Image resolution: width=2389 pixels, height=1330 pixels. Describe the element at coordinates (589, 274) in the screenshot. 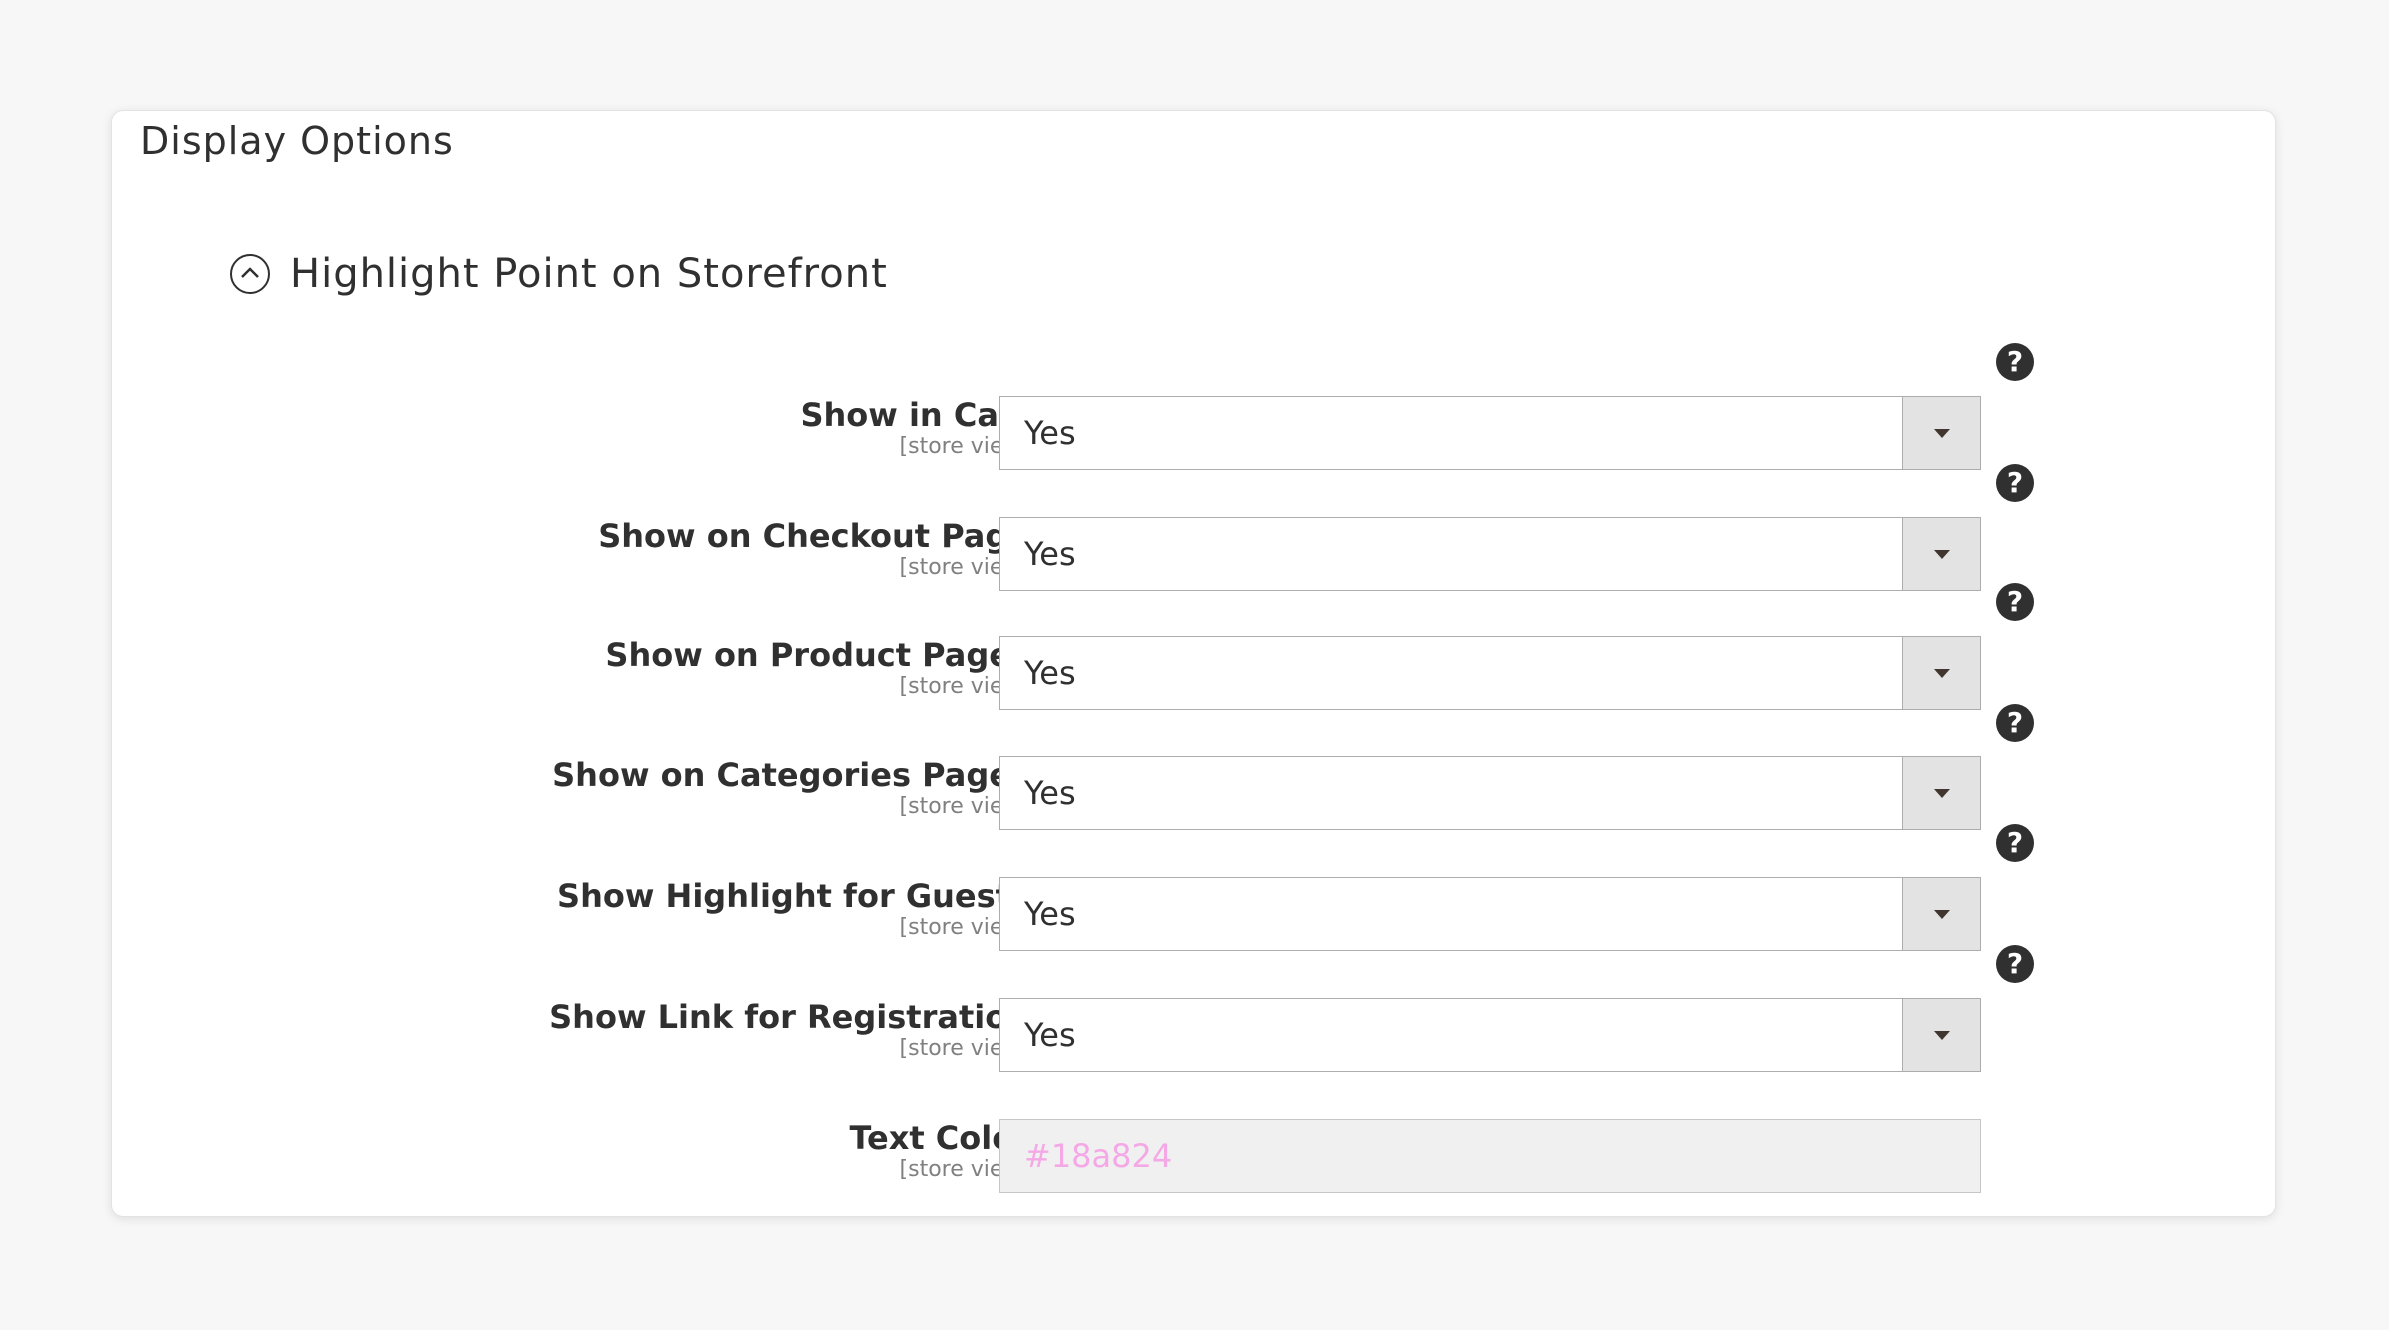

I see `section-title: Highlight Point on Storefront` at that location.